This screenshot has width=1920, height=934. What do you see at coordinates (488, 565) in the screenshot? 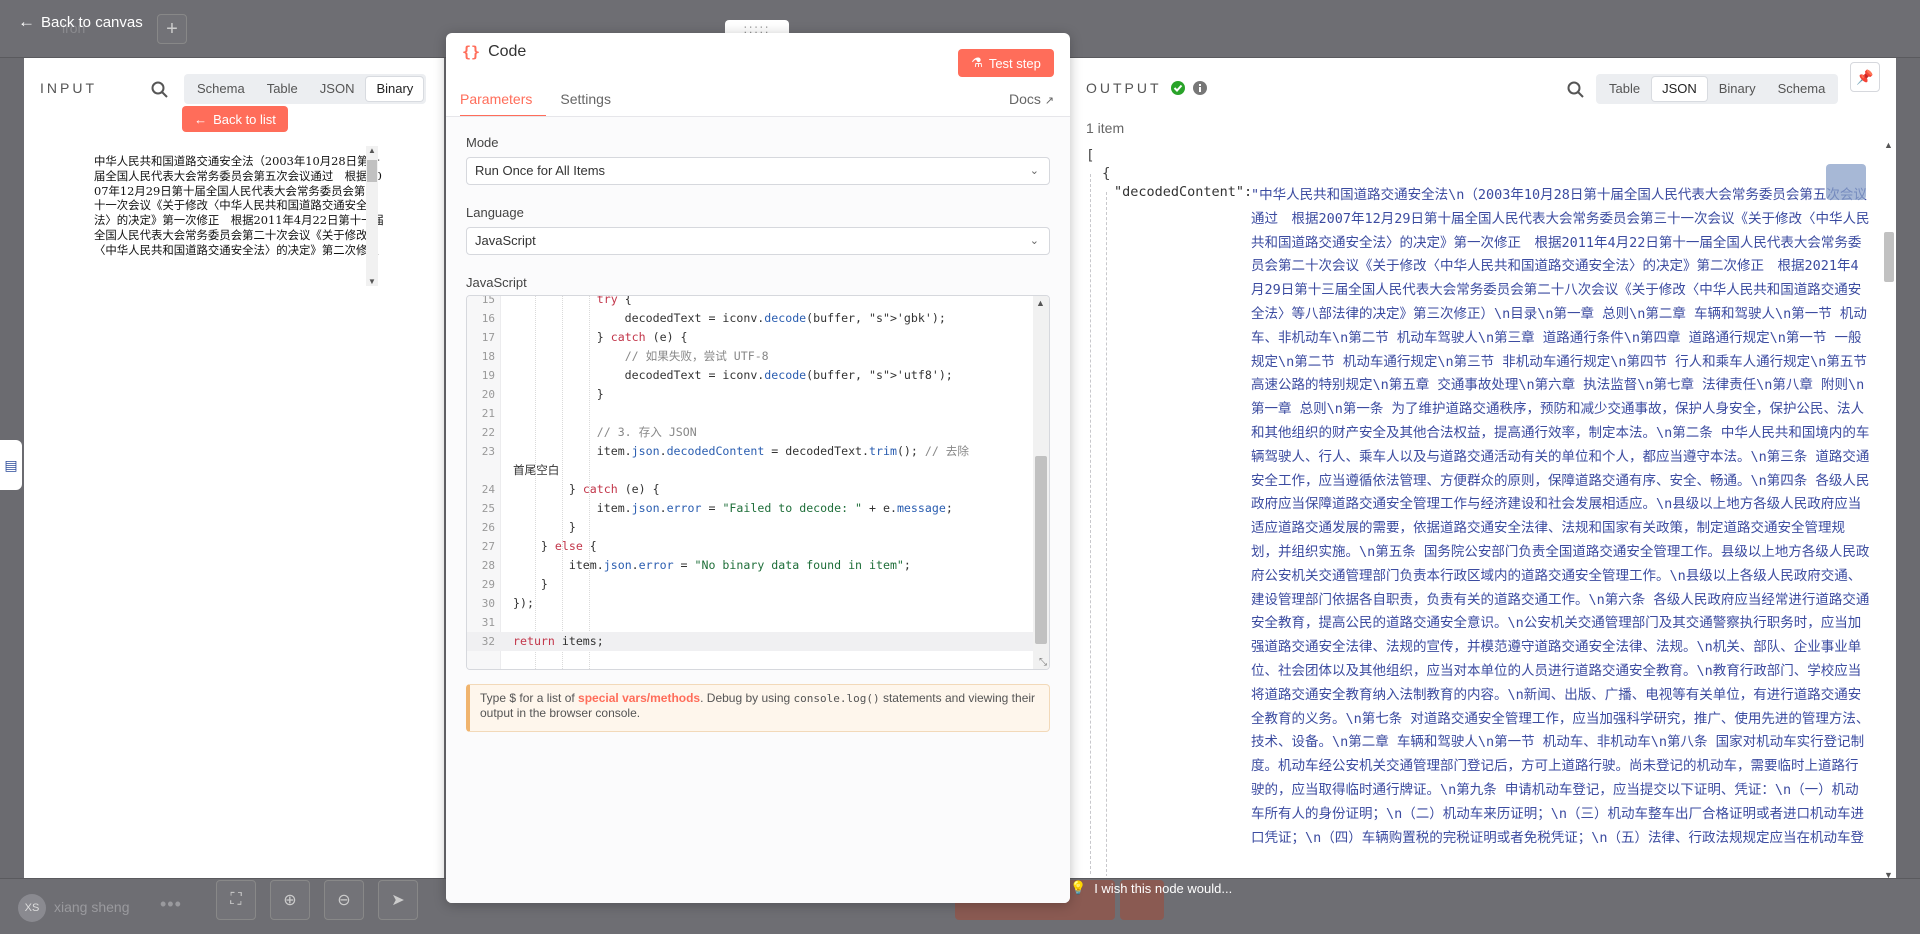
I see `line-number: 28` at bounding box center [488, 565].